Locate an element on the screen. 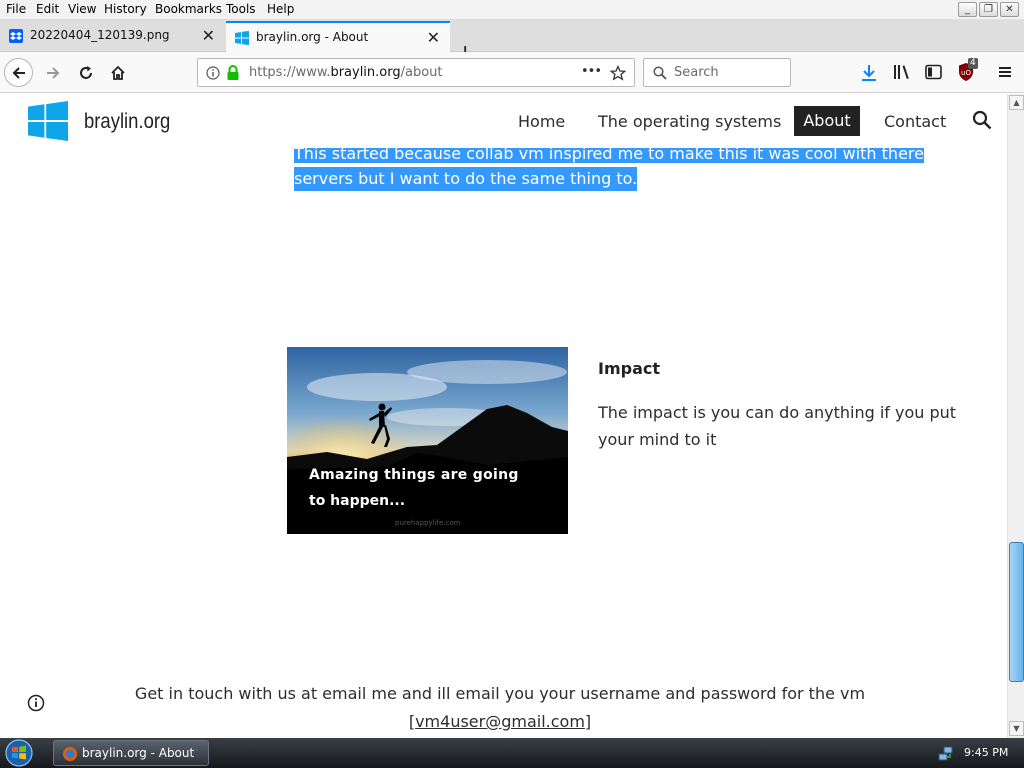  image-caption-line: Amazing things are going is located at coordinates (414, 475).